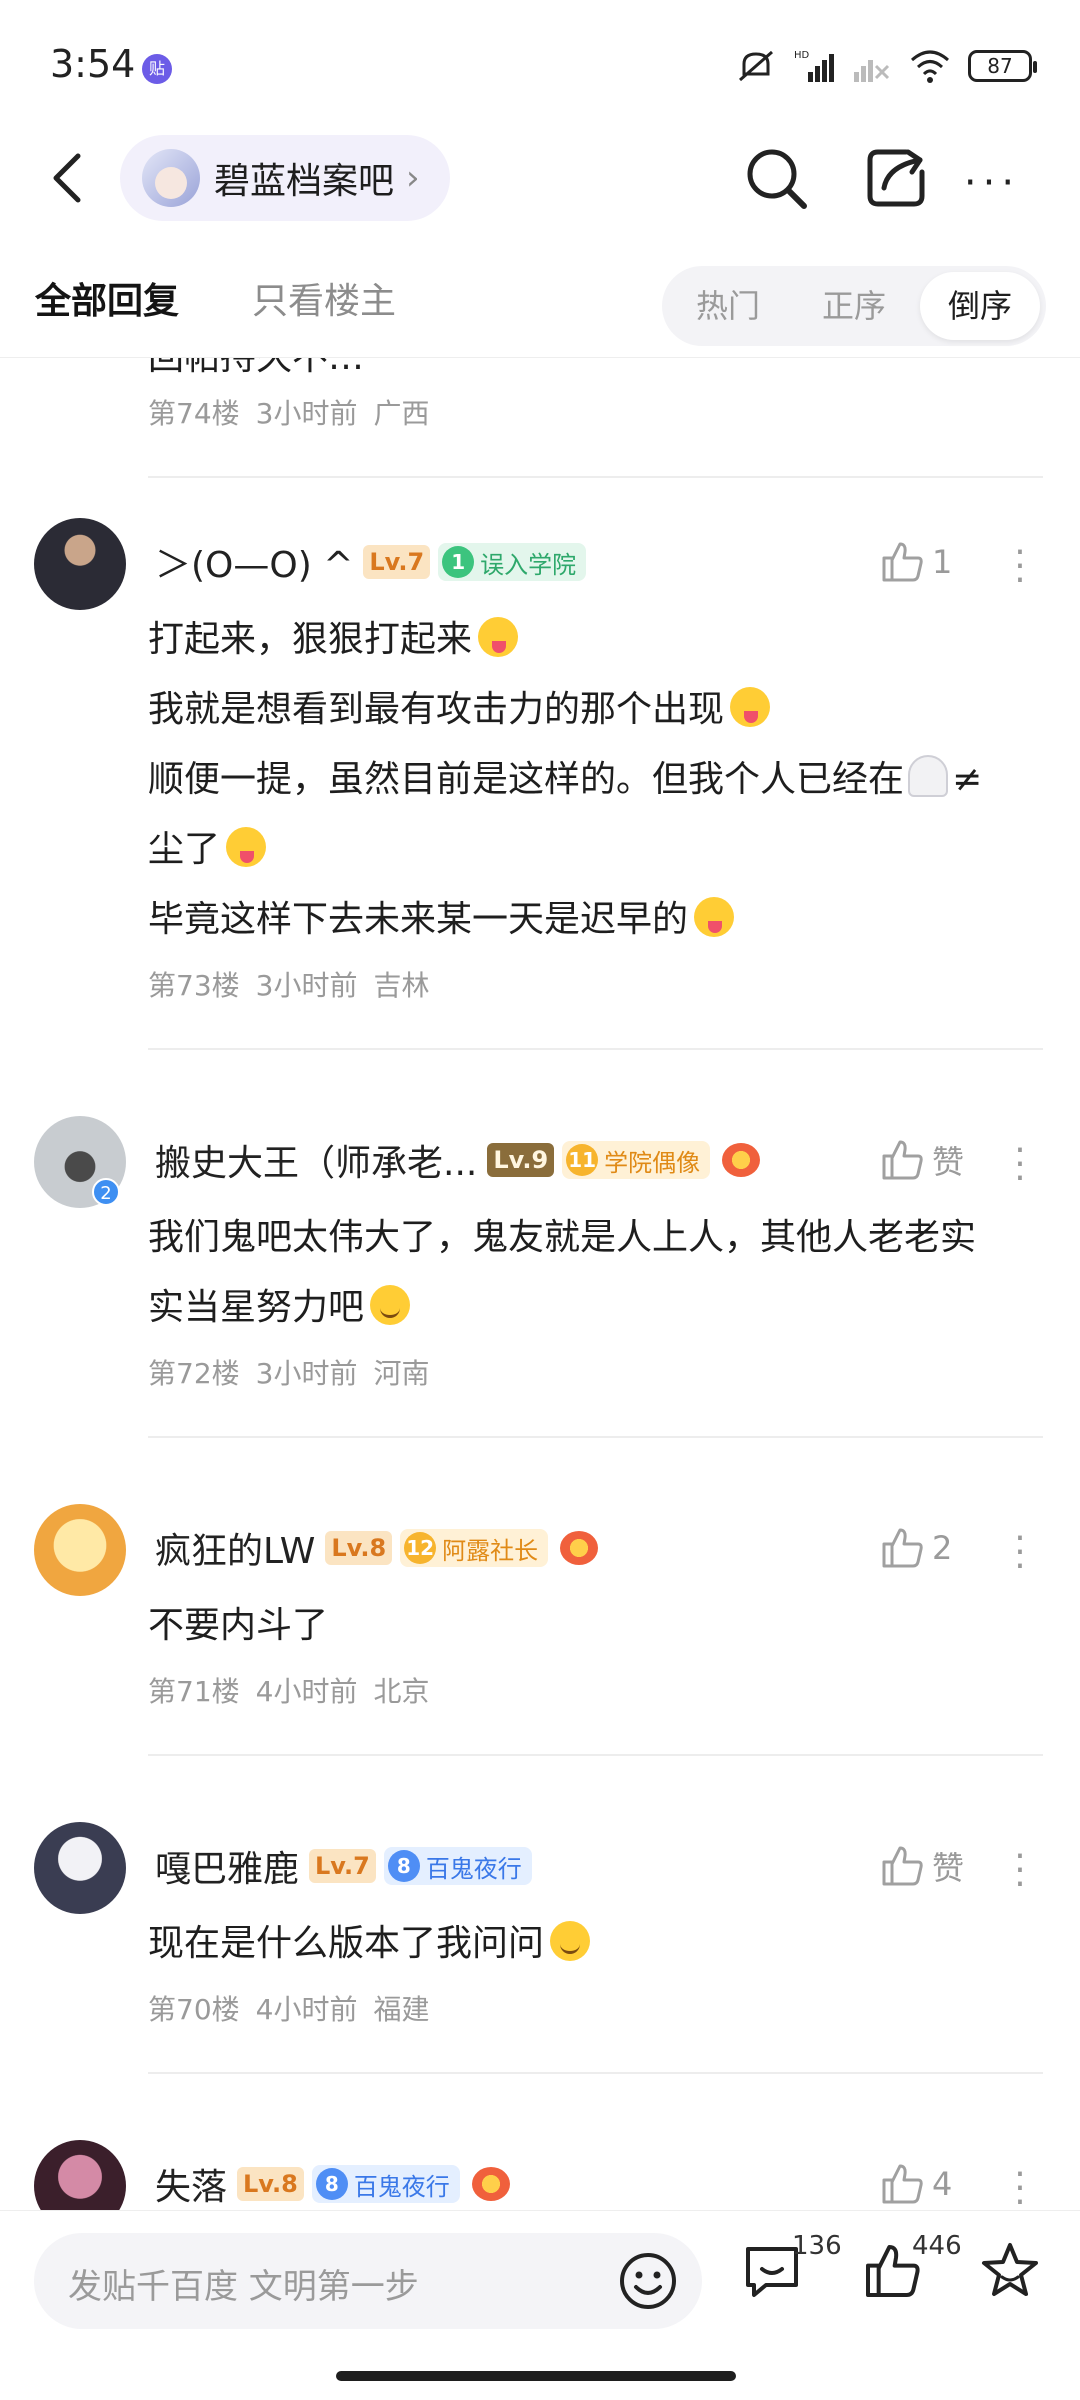 The image size is (1080, 2400). What do you see at coordinates (930, 66) in the screenshot?
I see `wifi-icon` at bounding box center [930, 66].